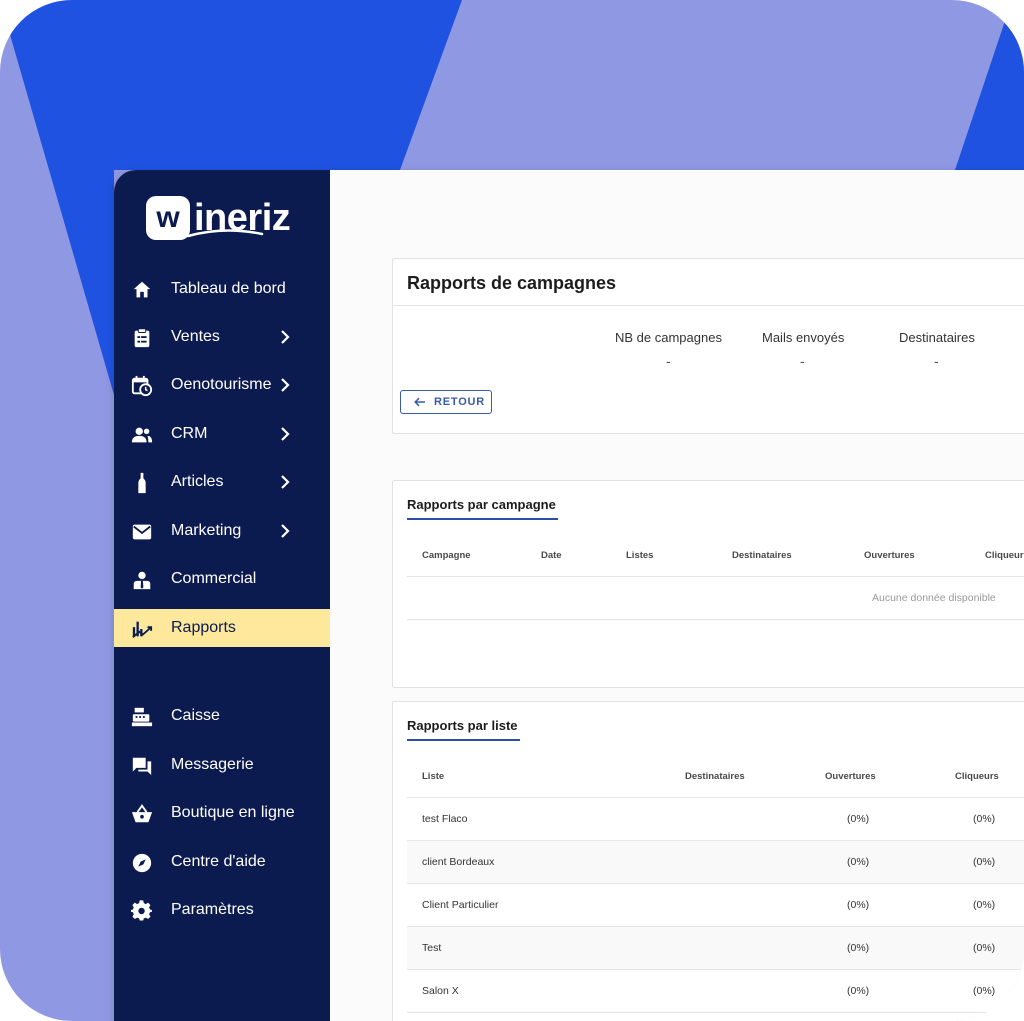 The height and width of the screenshot is (1021, 1024). What do you see at coordinates (481, 504) in the screenshot?
I see `tab-reports-by-campaign: Rapports par campagne` at bounding box center [481, 504].